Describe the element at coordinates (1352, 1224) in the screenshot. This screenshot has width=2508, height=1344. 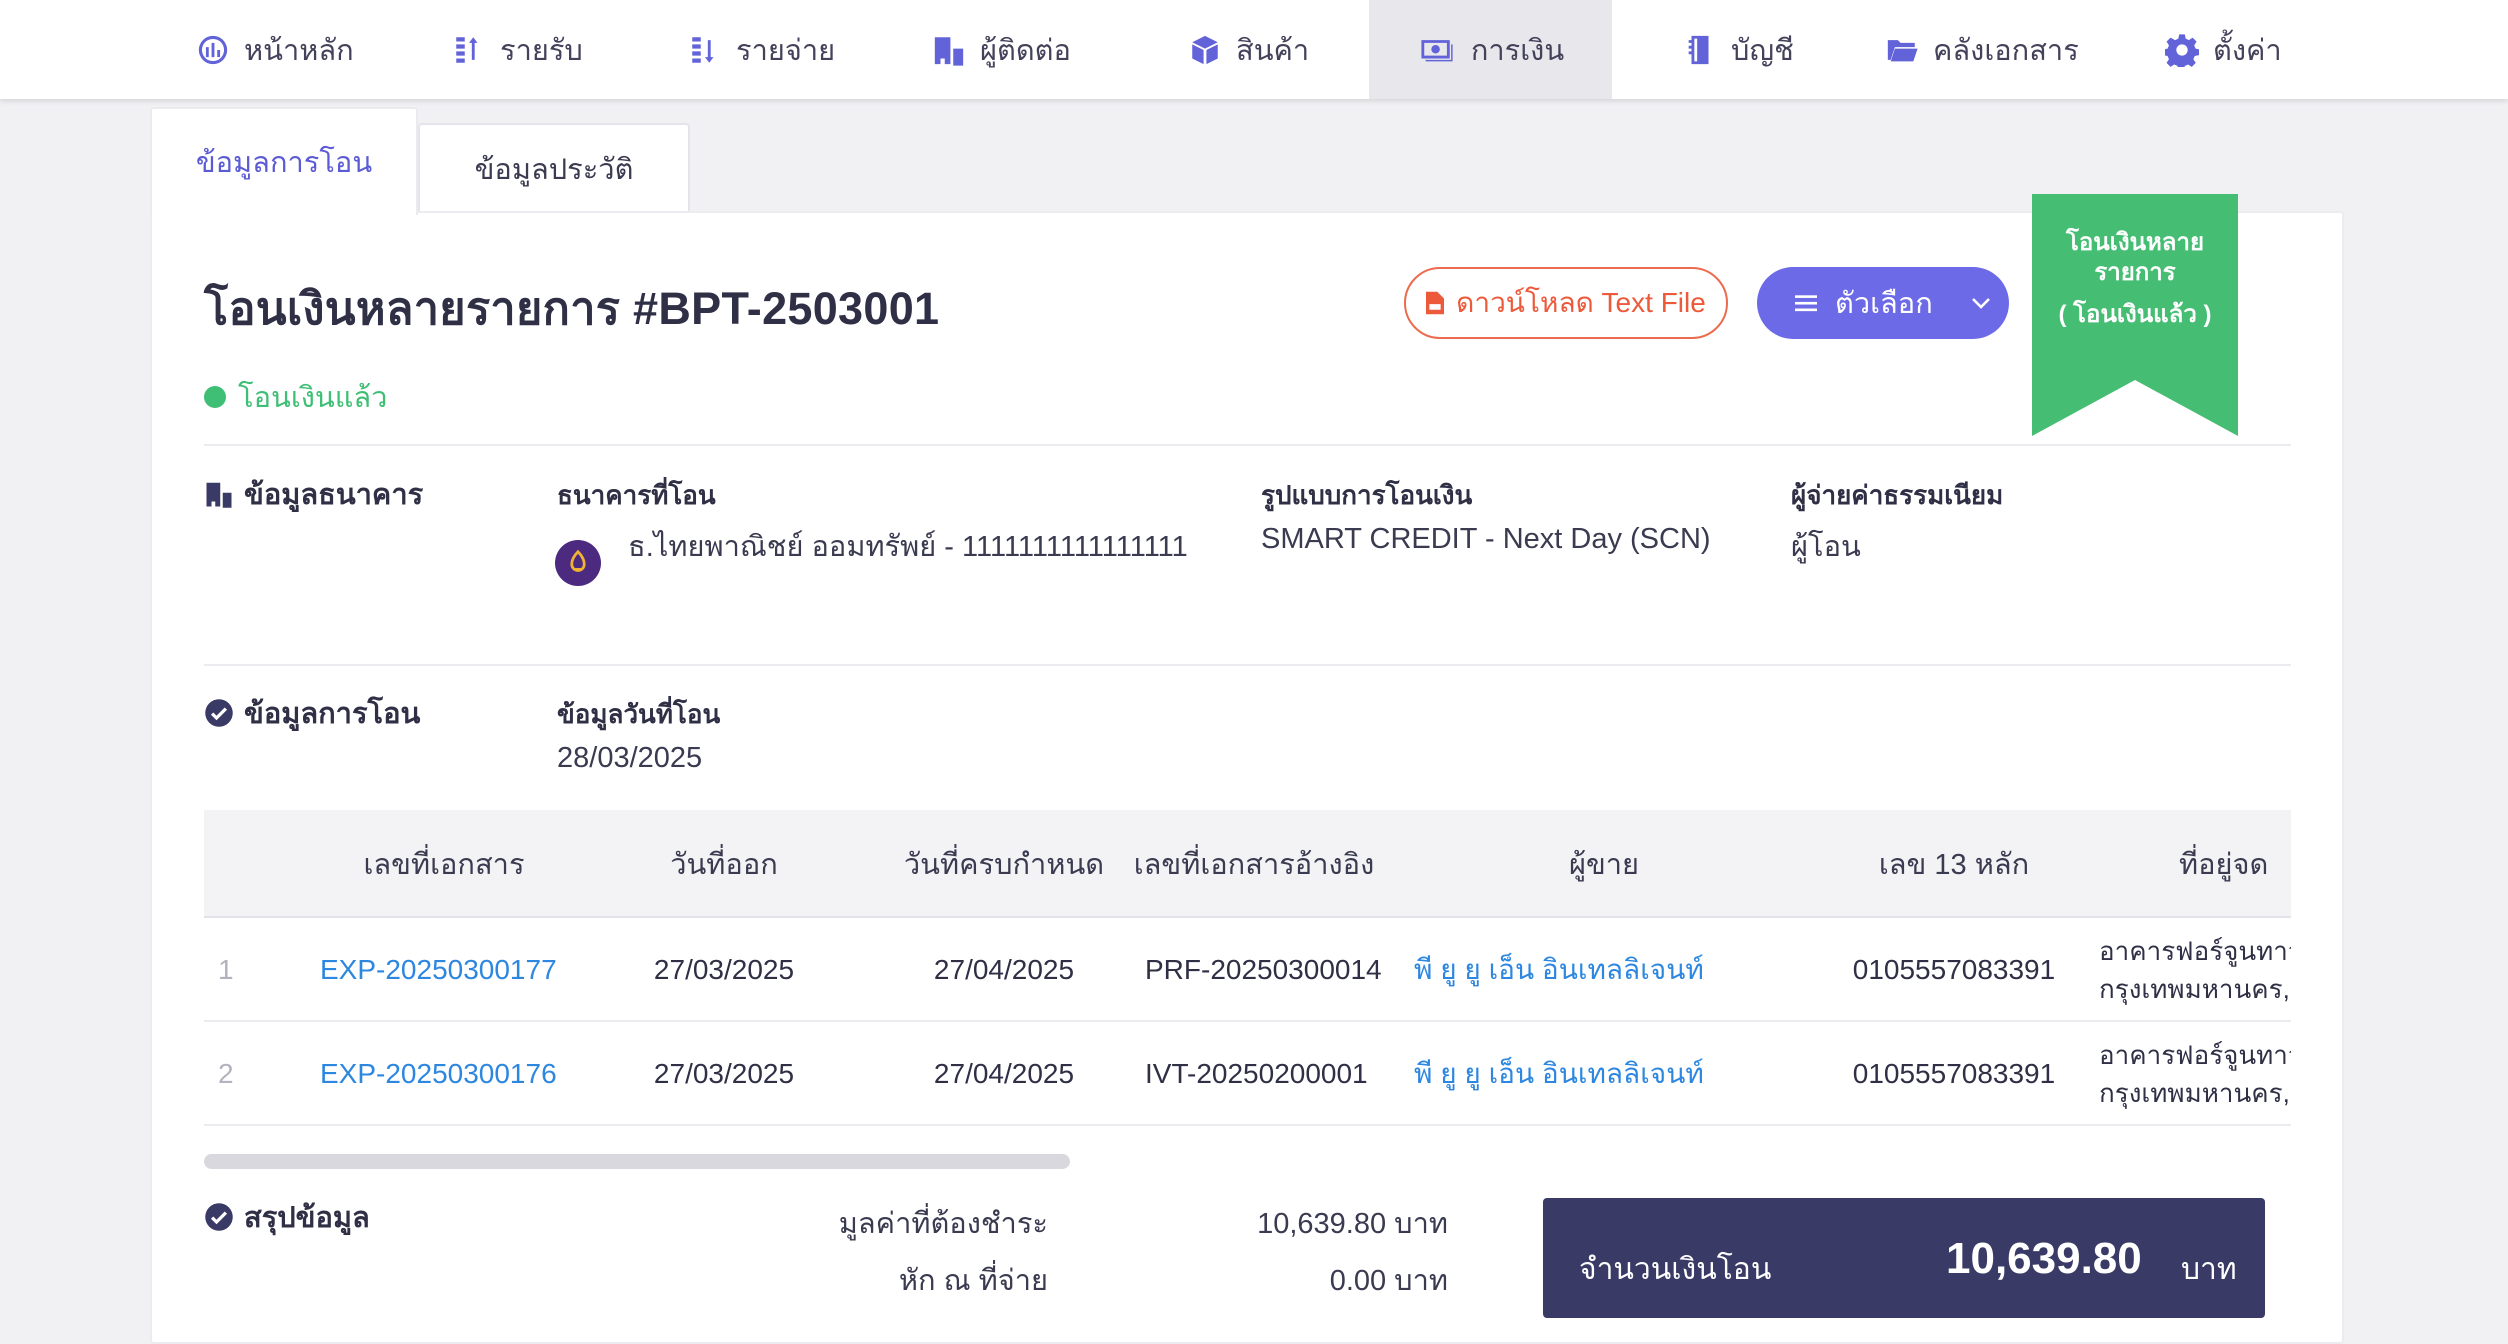
I see `amount-due-value: 10,639.80 บาท` at that location.